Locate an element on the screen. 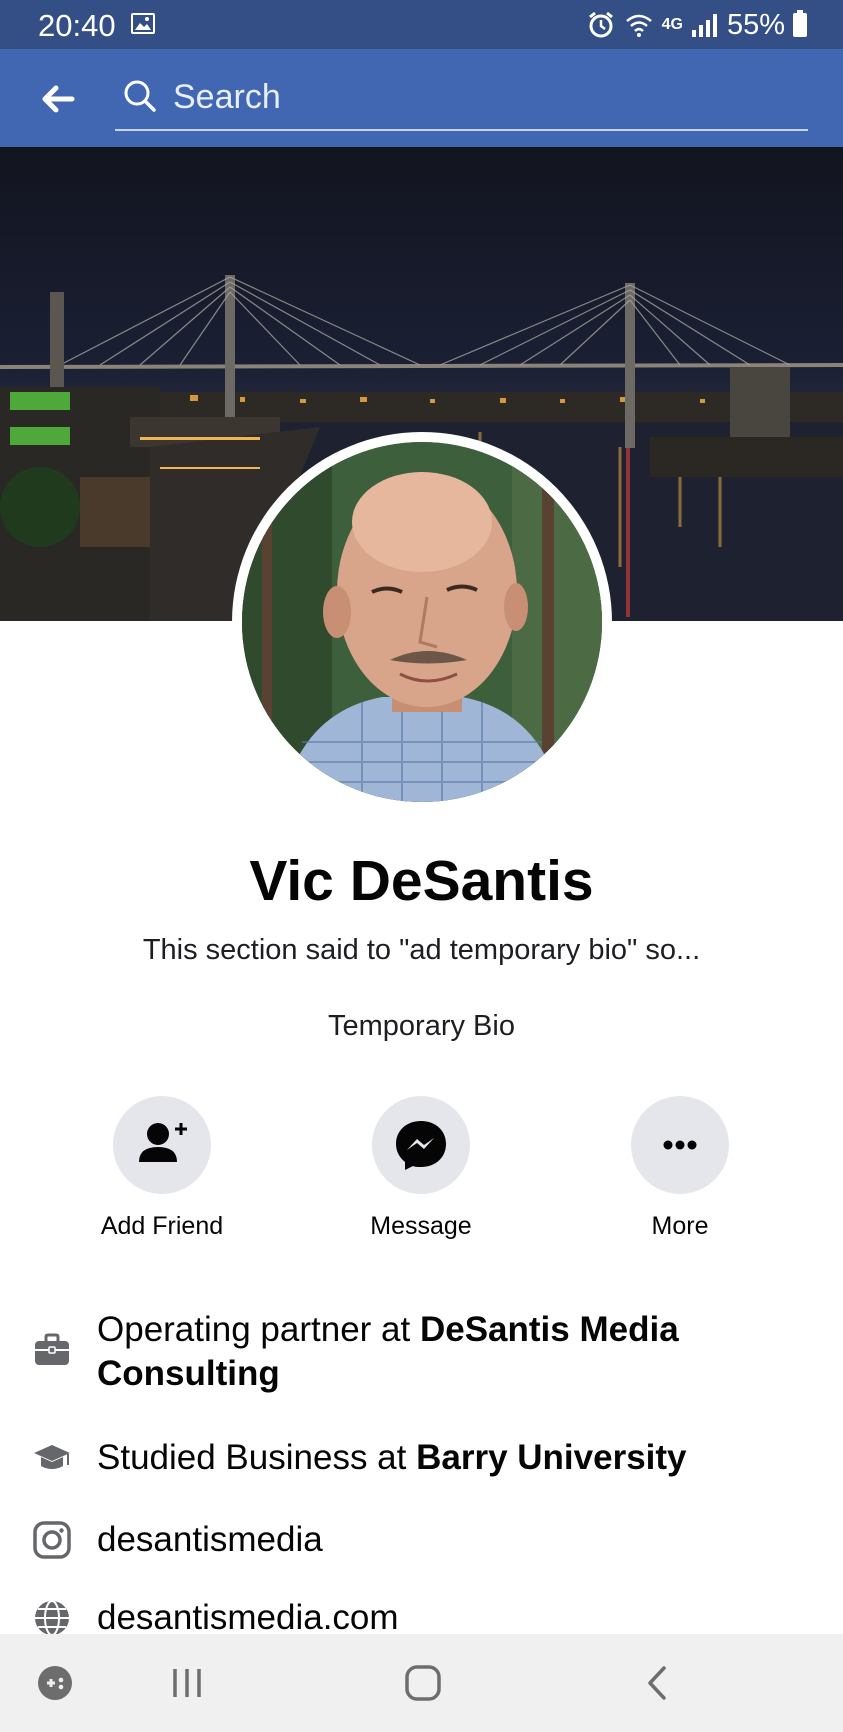 This screenshot has height=1732, width=843. profile-picture is located at coordinates (422, 622).